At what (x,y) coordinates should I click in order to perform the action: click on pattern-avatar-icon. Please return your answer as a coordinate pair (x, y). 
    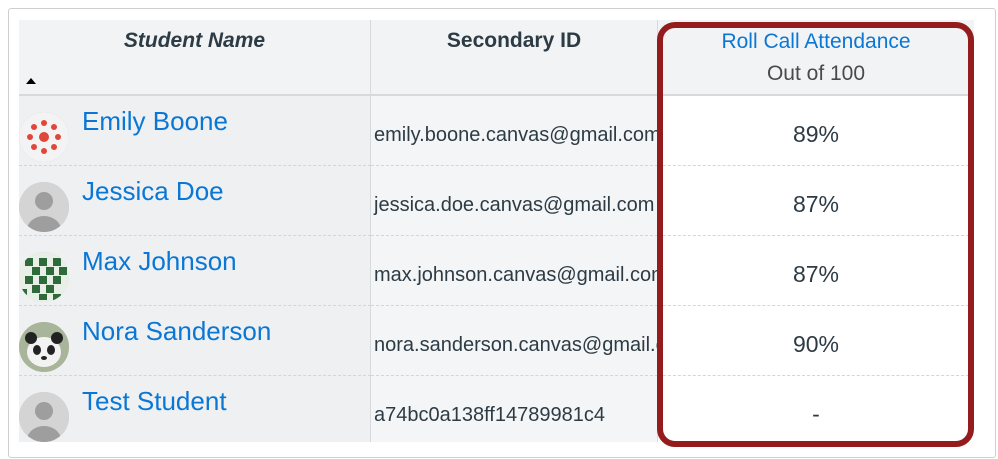
    Looking at the image, I should click on (44, 277).